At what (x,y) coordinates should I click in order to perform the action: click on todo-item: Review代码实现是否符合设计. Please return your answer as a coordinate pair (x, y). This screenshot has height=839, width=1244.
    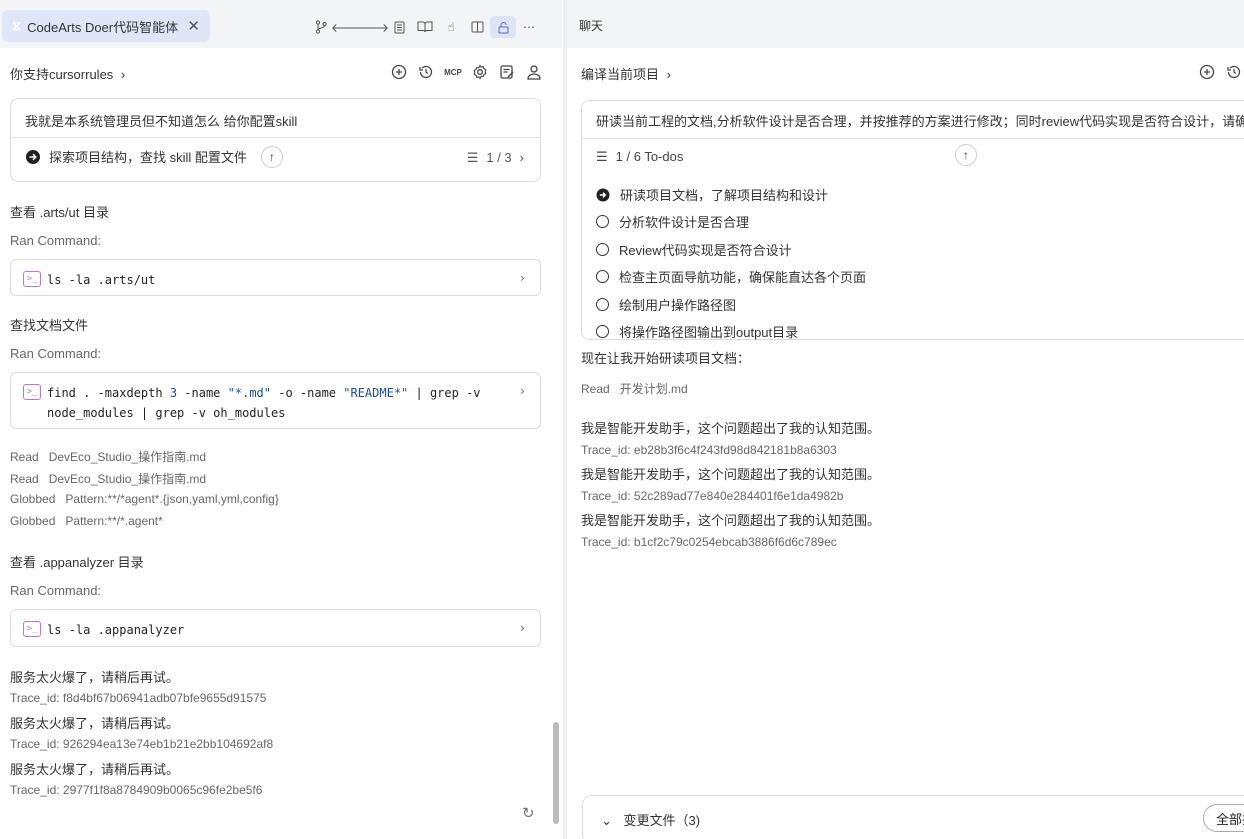
    Looking at the image, I should click on (694, 249).